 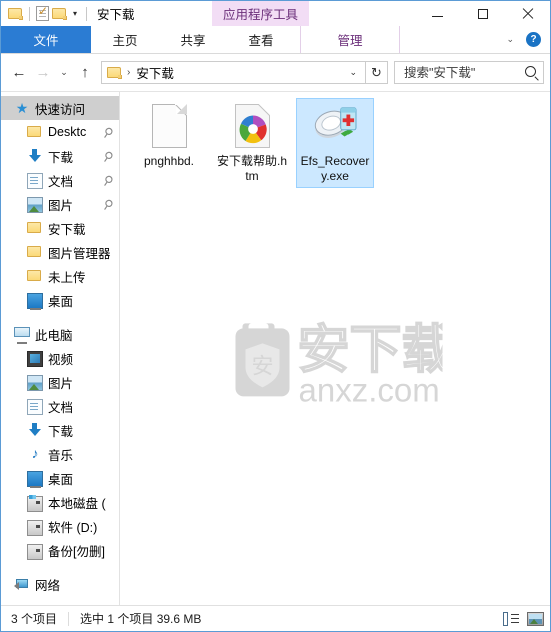 I want to click on picture-icon, so click(x=35, y=205).